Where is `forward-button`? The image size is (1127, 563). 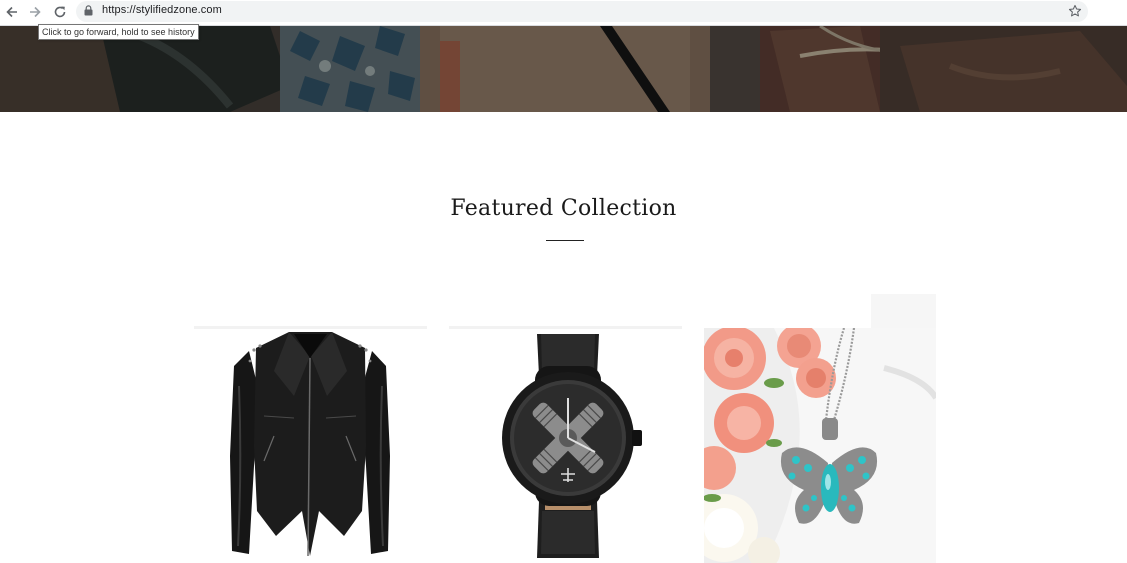 forward-button is located at coordinates (35, 12).